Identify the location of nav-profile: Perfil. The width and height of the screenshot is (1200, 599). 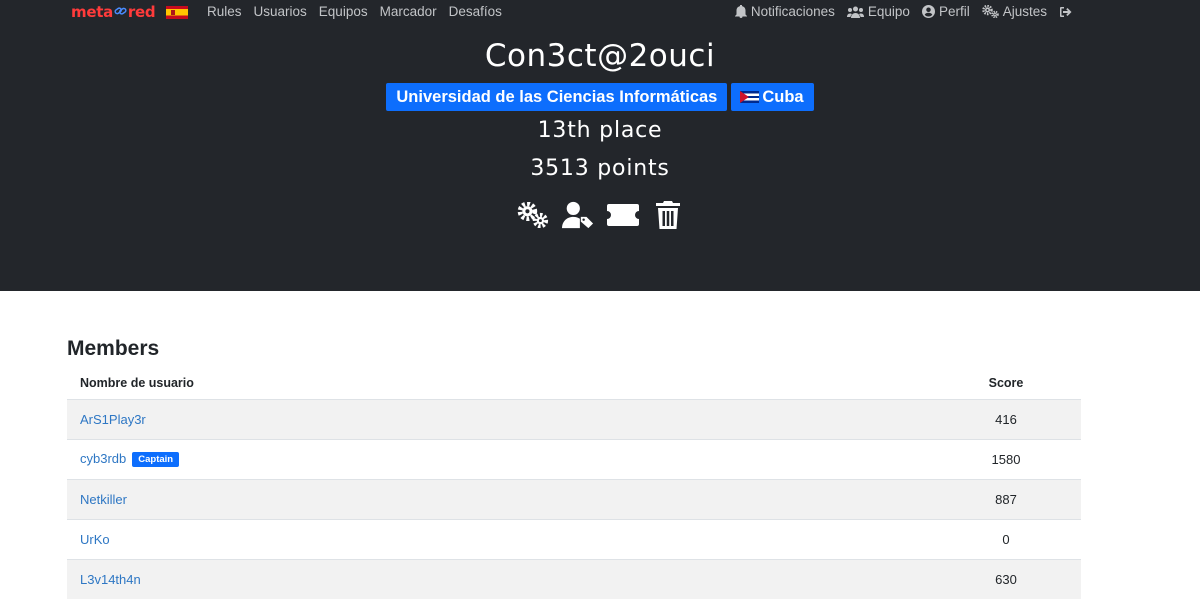
(945, 11).